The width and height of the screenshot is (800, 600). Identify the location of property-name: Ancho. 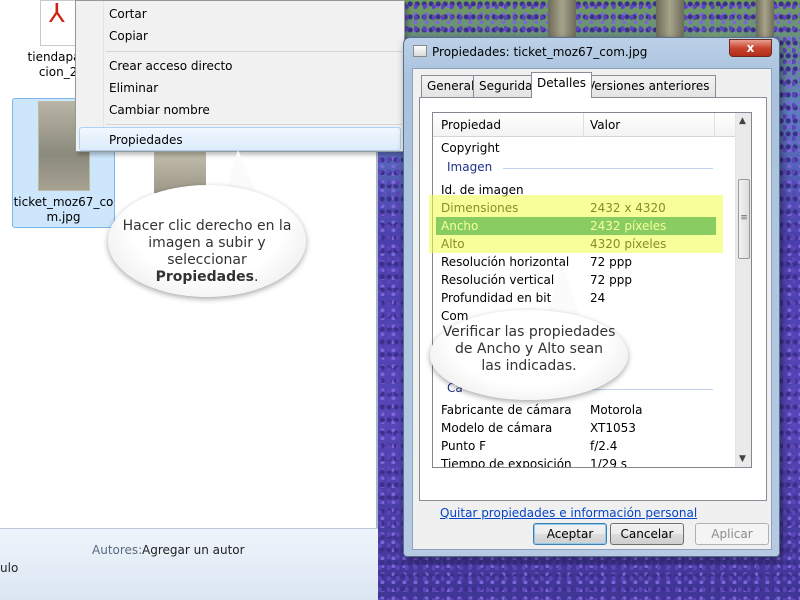
(460, 226).